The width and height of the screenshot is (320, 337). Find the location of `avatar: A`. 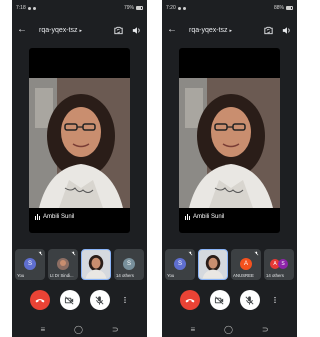

avatar: A is located at coordinates (246, 264).